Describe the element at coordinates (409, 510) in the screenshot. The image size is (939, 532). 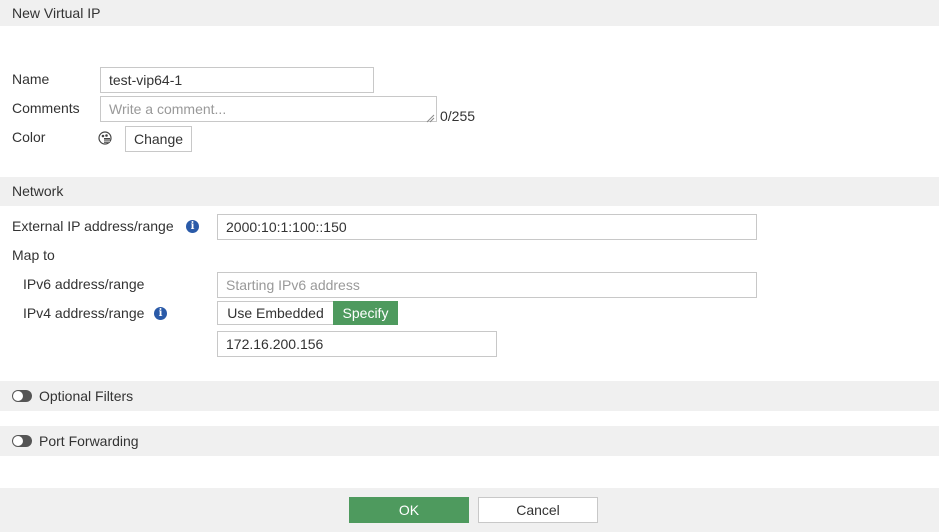
I see `ok-button: OK` at that location.